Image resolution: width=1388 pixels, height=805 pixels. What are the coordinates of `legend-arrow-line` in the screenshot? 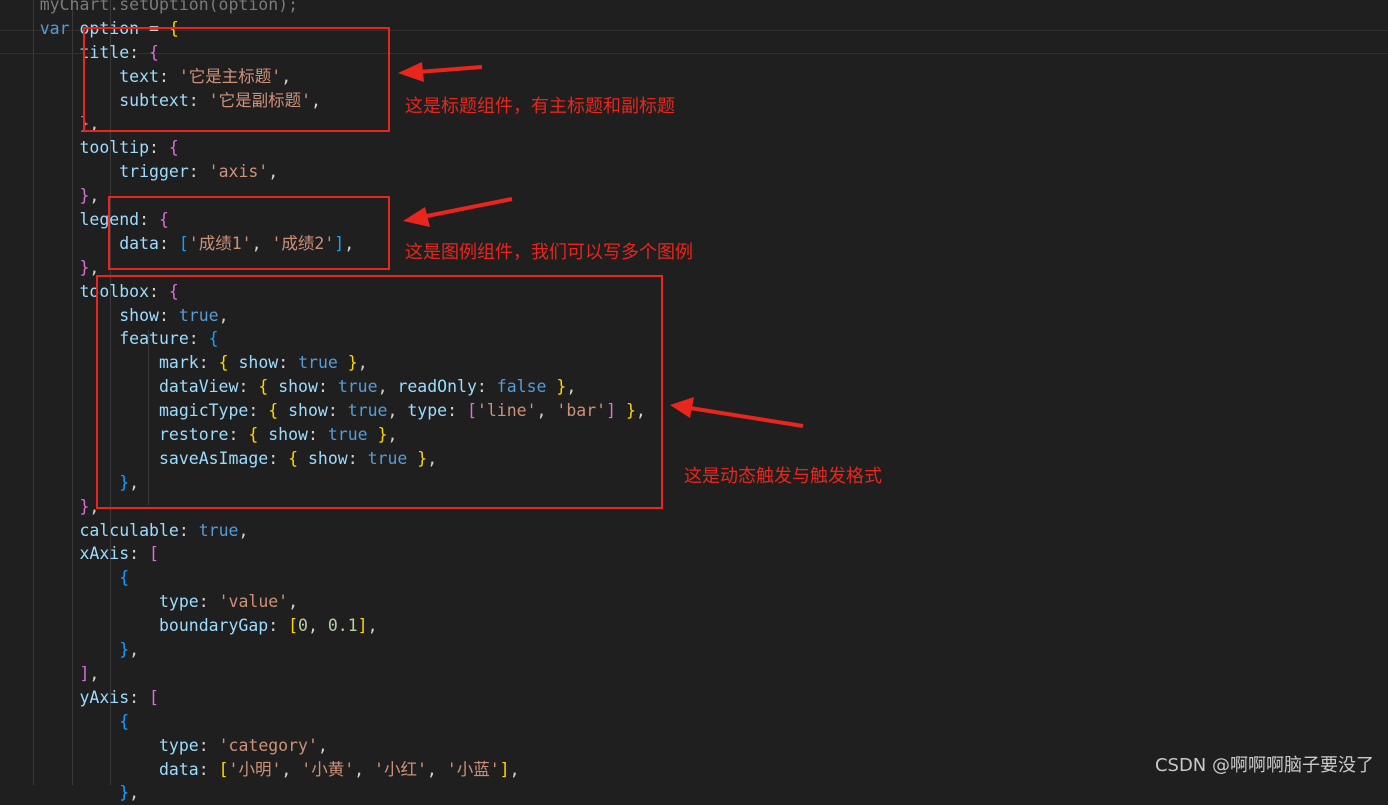 It's located at (467, 208).